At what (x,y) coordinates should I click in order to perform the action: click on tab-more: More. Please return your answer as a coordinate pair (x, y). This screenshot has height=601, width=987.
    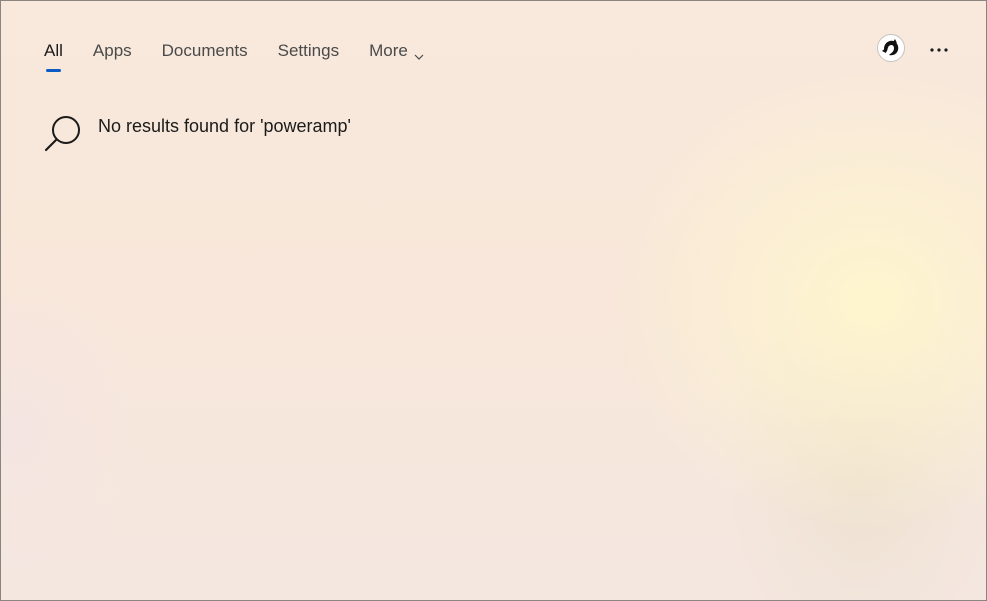
    Looking at the image, I should click on (396, 51).